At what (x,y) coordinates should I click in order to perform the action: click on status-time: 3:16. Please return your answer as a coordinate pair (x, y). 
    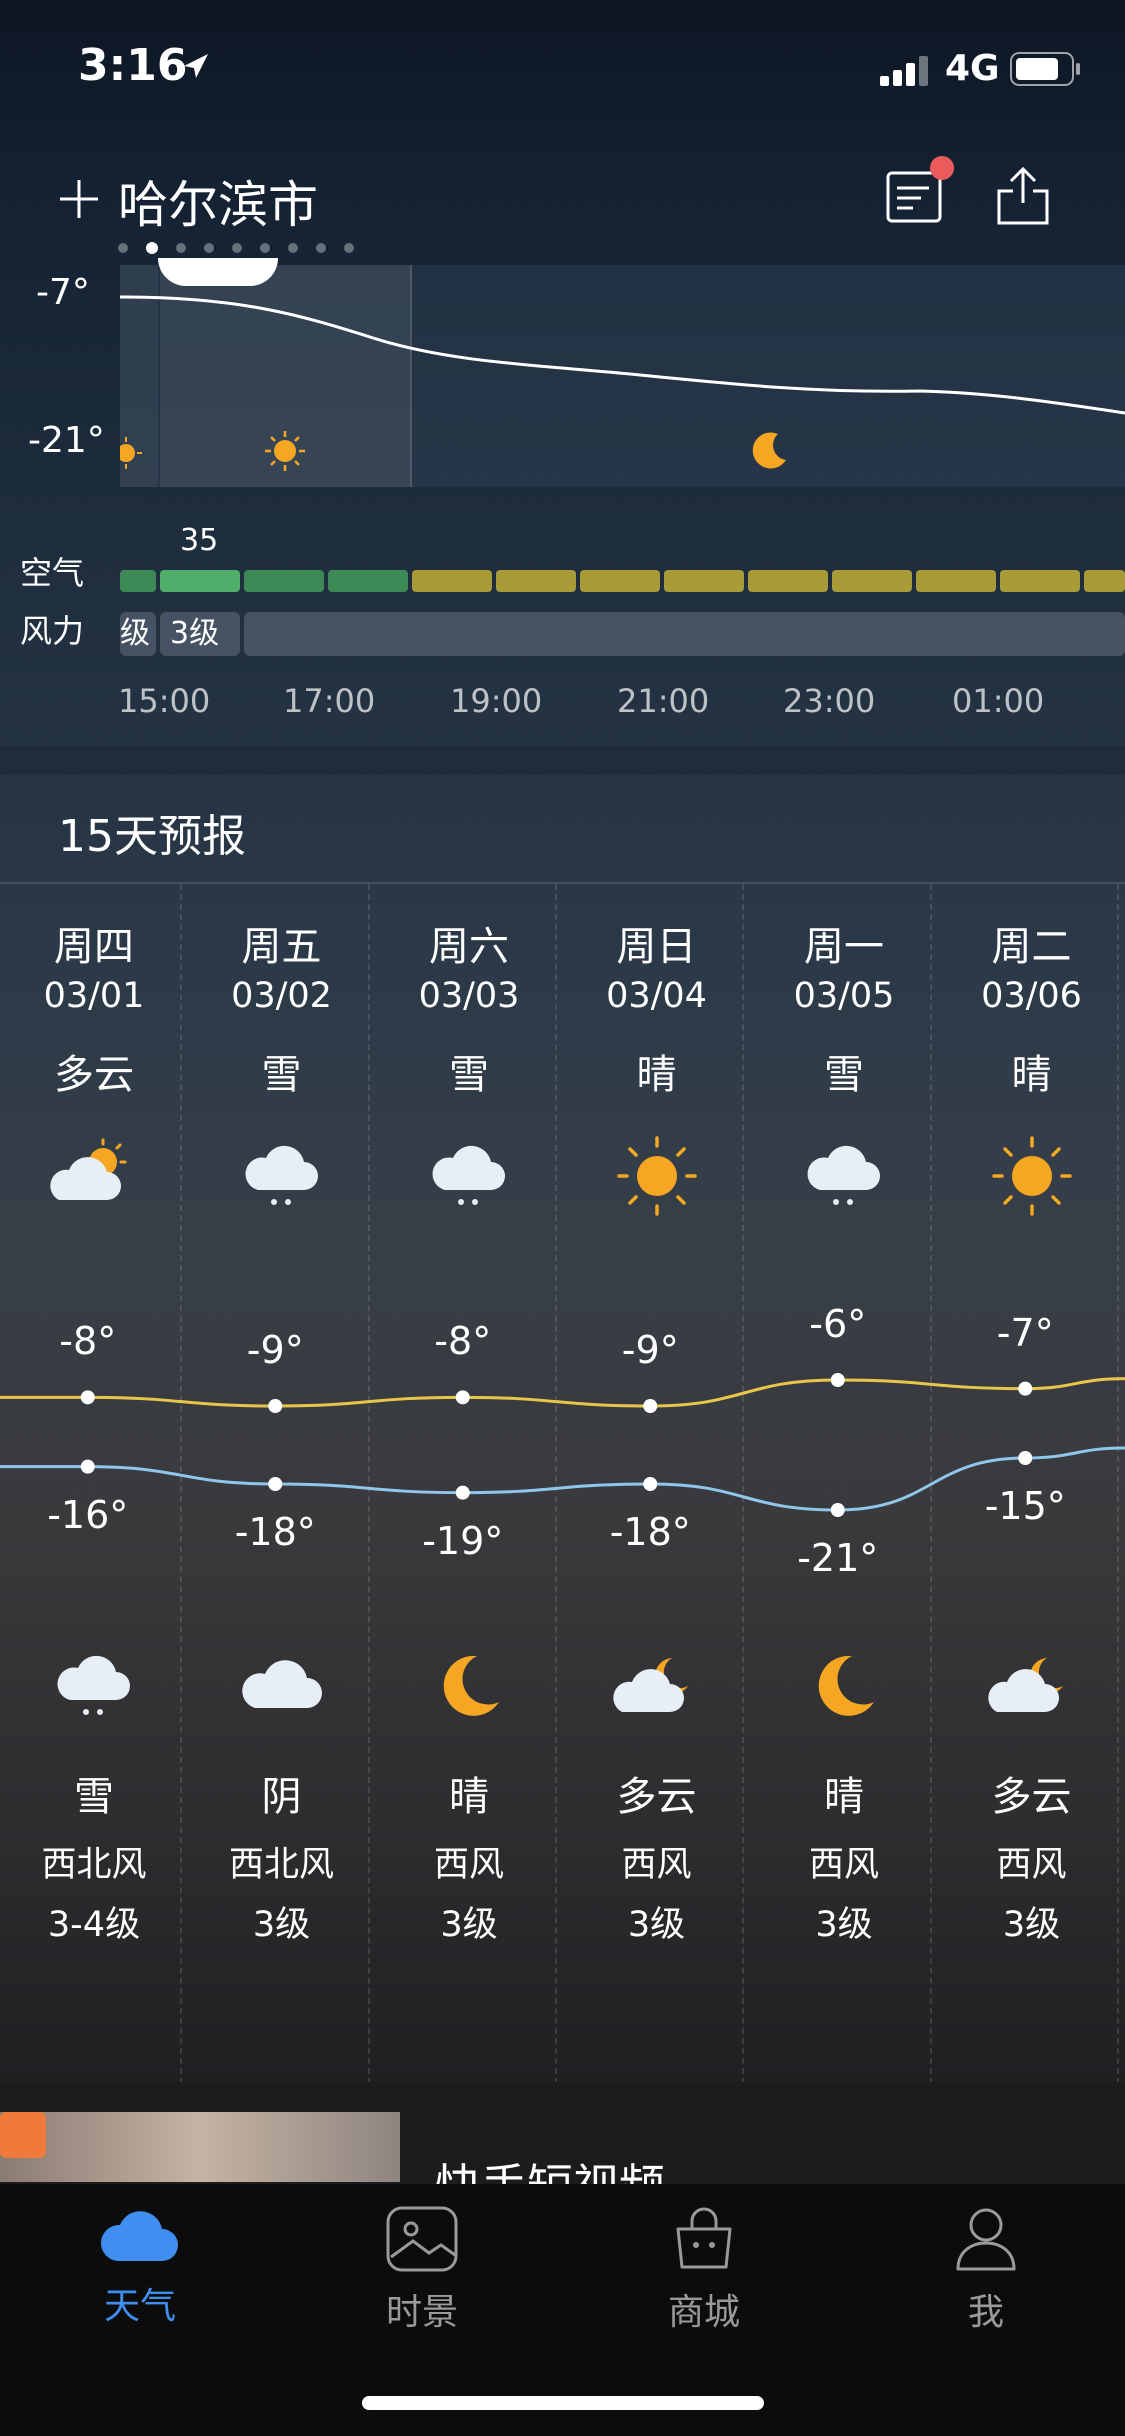
    Looking at the image, I should click on (133, 65).